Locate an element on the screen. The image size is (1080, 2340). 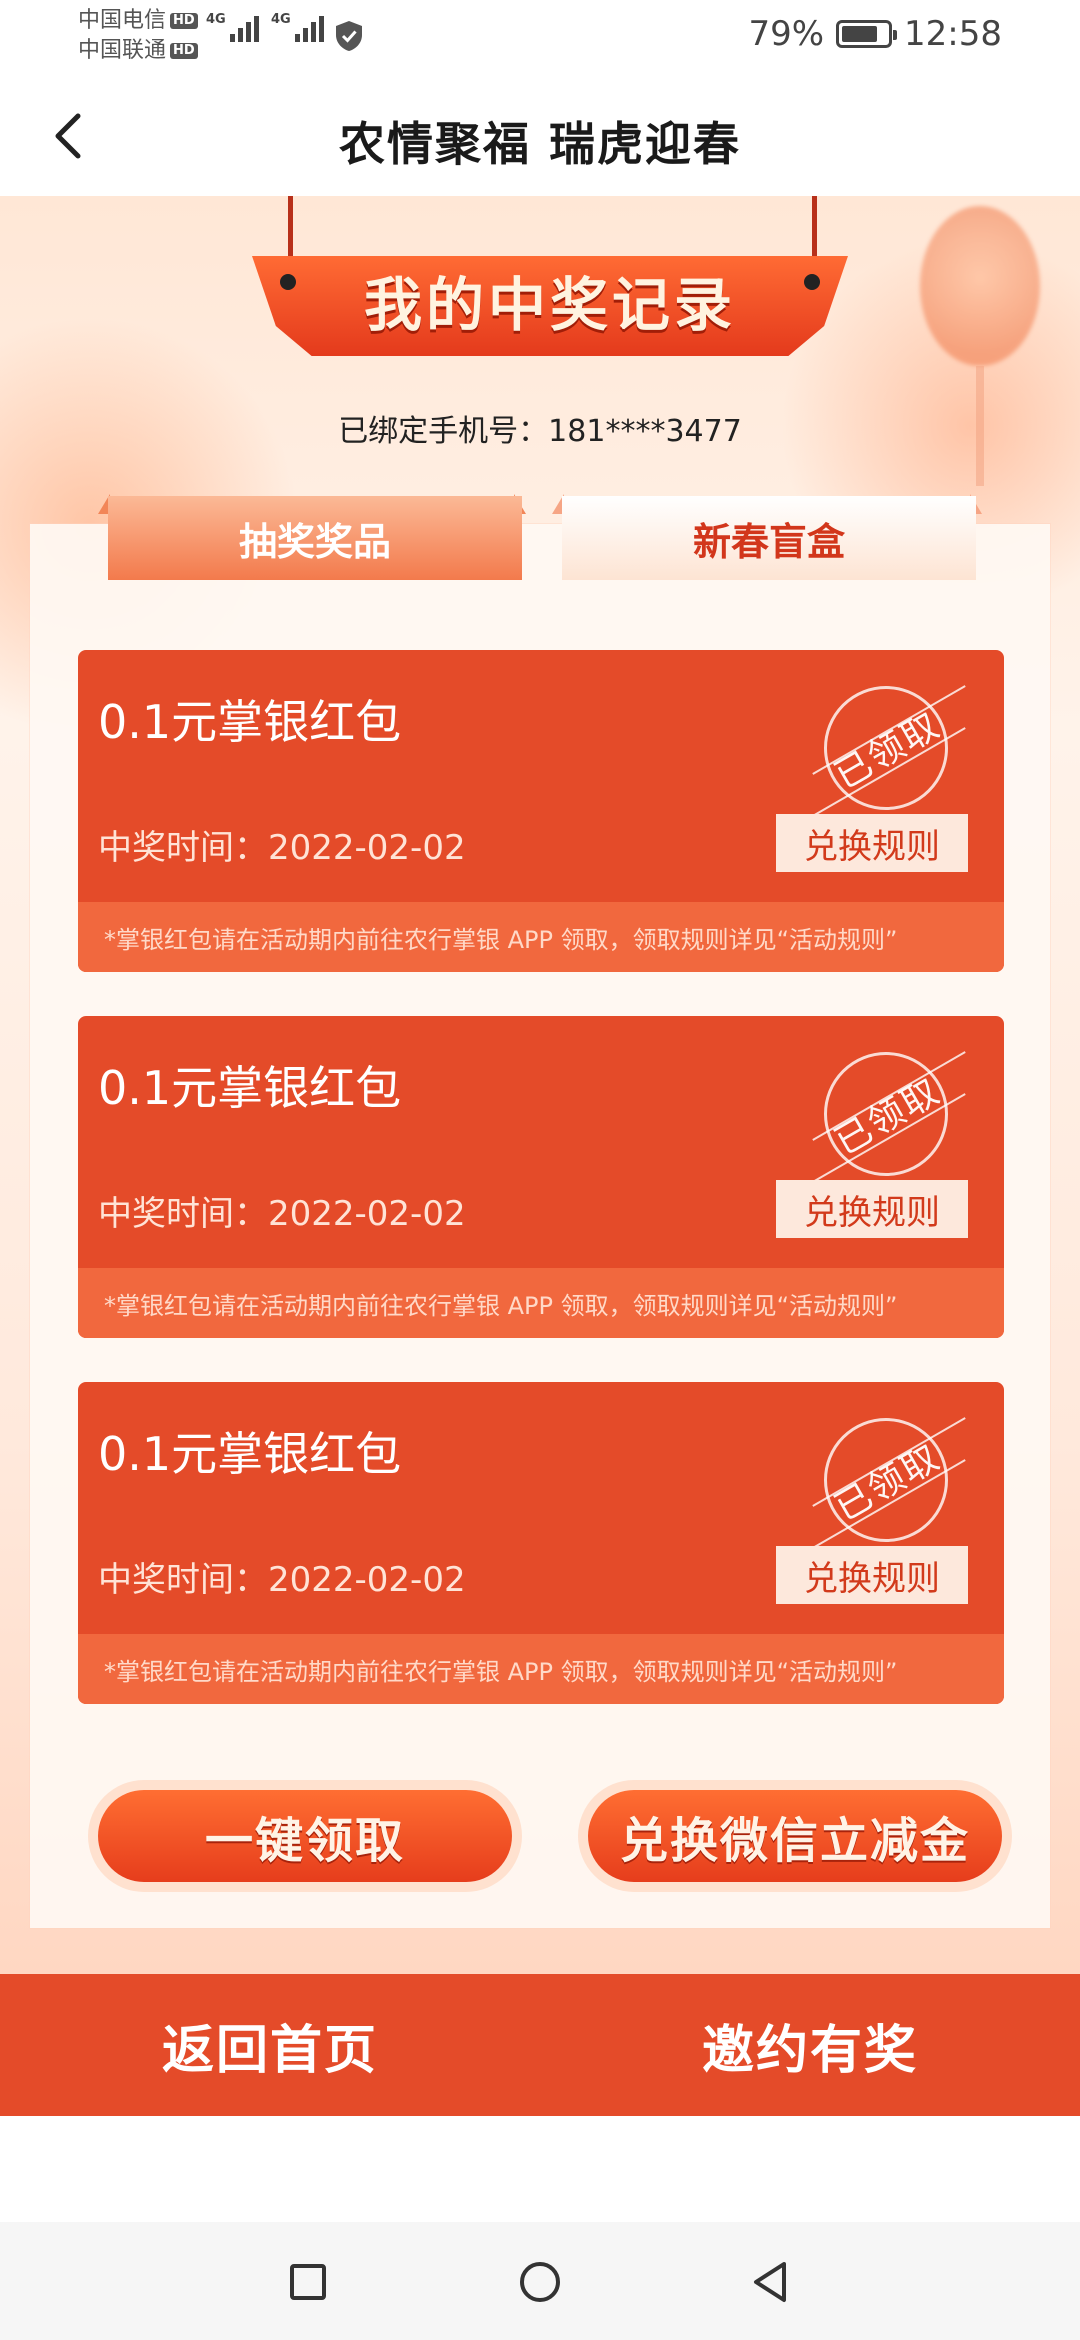
title-bar: 农情聚福 瑞虎迎春 is located at coordinates (540, 138).